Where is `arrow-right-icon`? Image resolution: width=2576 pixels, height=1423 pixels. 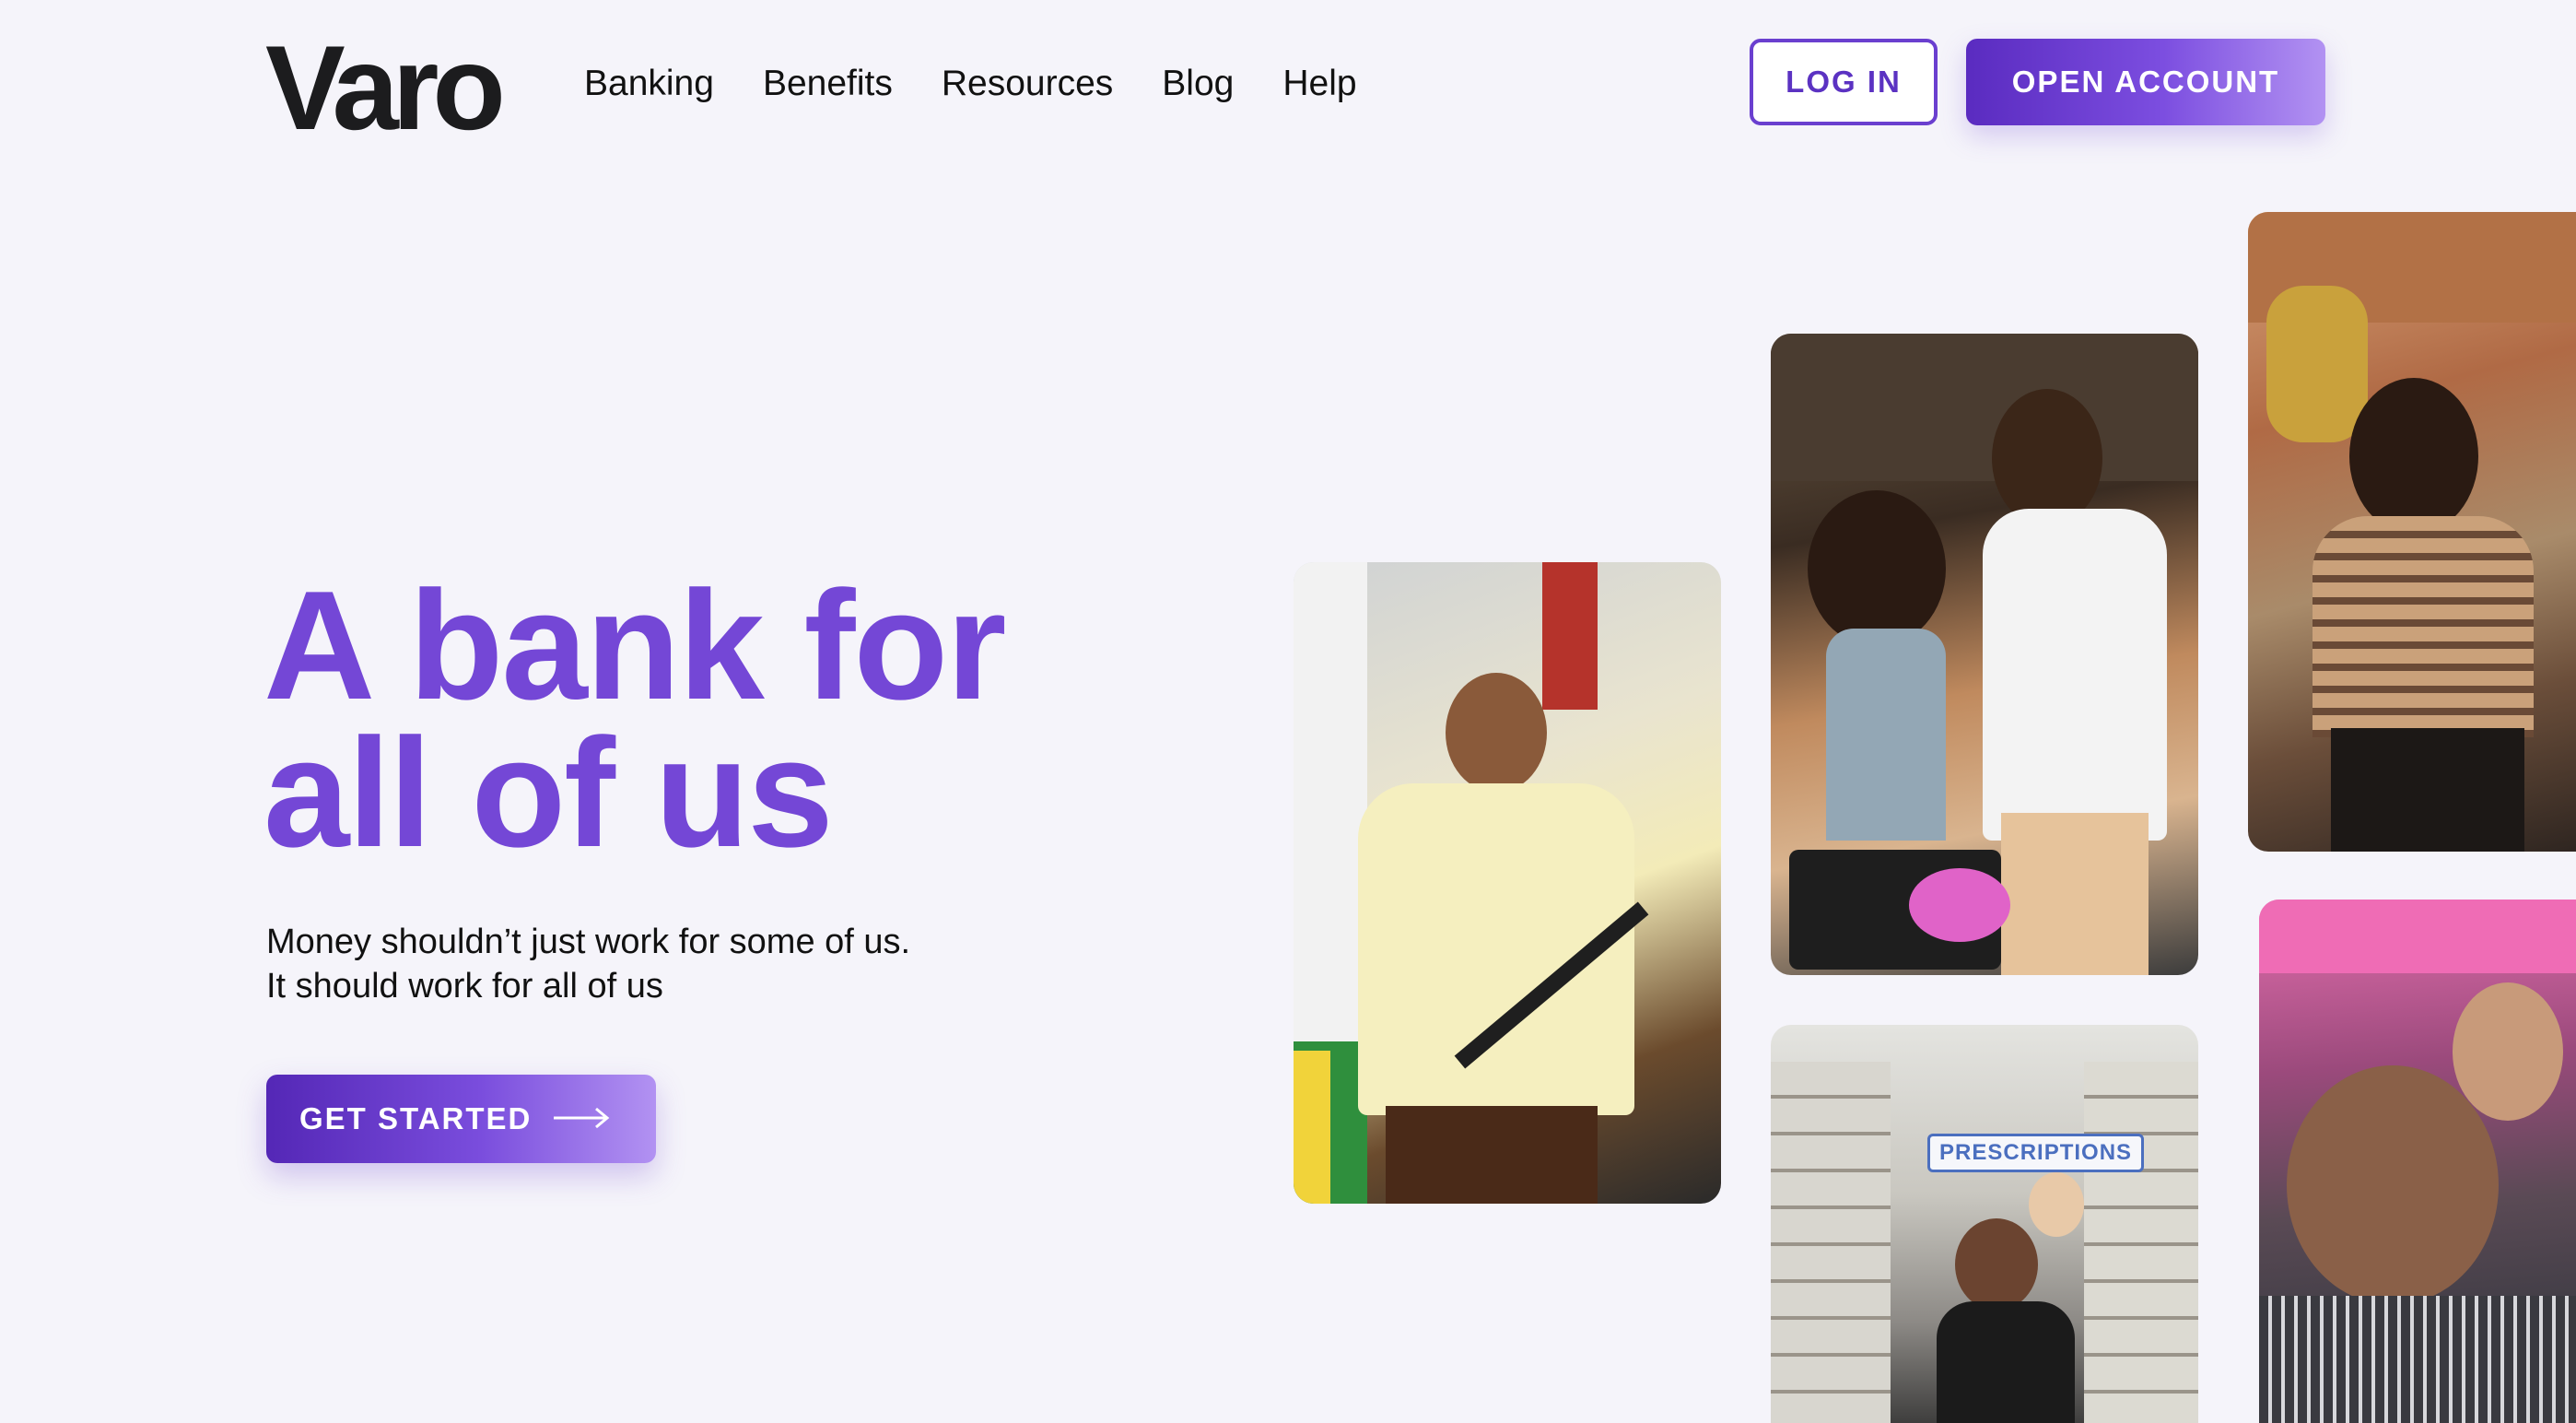
arrow-right-icon is located at coordinates (581, 1118).